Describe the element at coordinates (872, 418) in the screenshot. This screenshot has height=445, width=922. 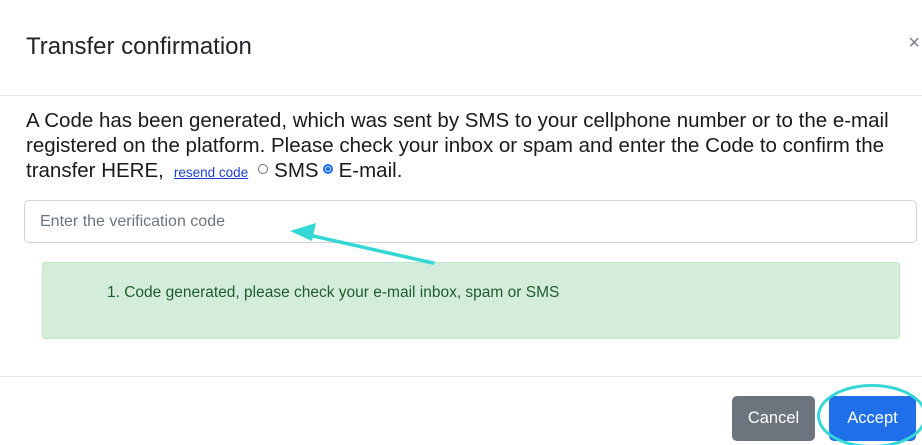
I see `accept-button: Accept` at that location.